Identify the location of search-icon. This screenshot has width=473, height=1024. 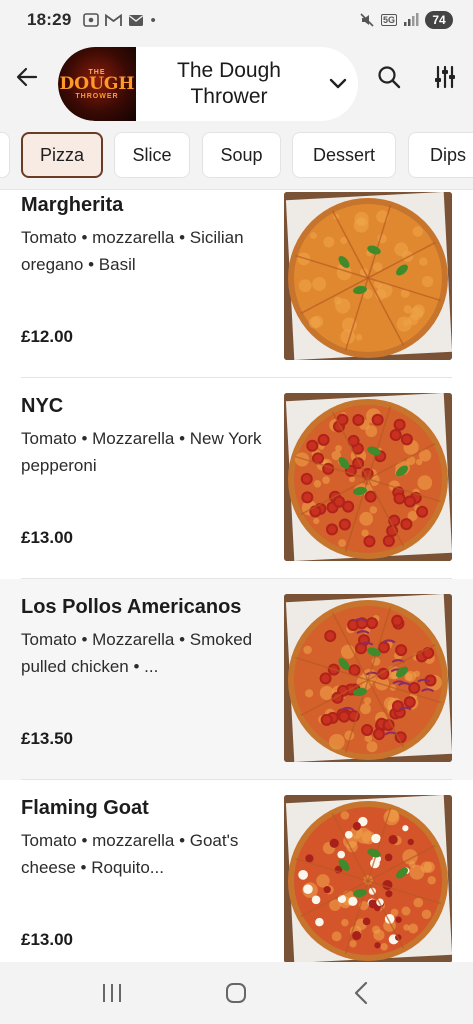
(389, 77).